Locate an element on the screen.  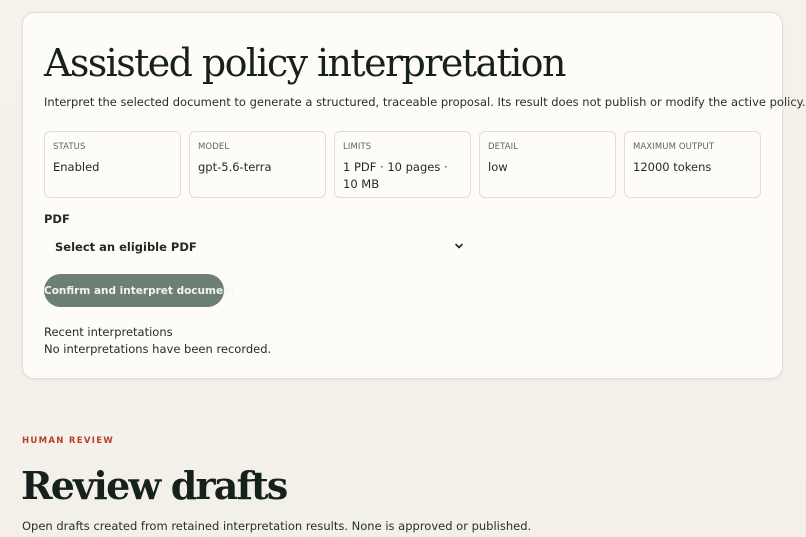
stat-limits: LIMITS 1 PDF · 10 pages · 10 MB is located at coordinates (402, 164).